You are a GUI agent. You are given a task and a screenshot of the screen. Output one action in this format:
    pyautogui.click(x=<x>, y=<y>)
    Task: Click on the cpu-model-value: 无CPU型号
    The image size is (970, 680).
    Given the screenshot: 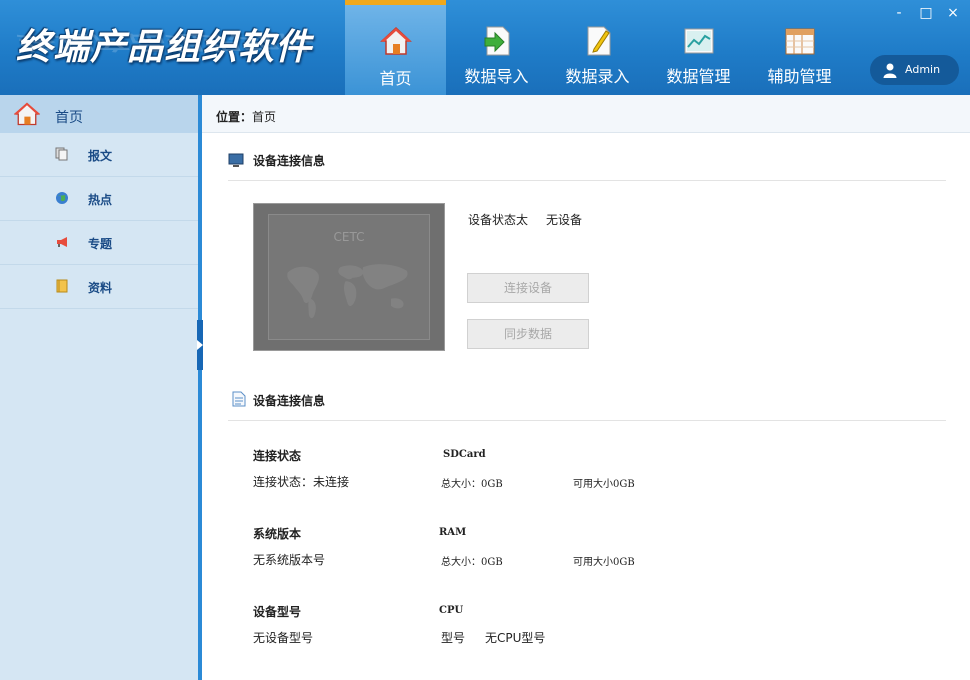 What is the action you would take?
    pyautogui.click(x=515, y=638)
    